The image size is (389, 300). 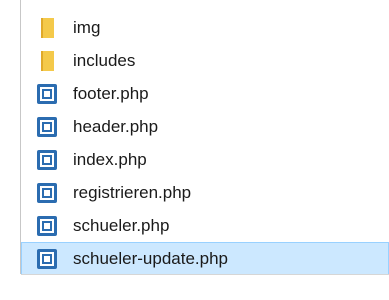 I want to click on file-name: schueler-update.php, so click(x=151, y=258).